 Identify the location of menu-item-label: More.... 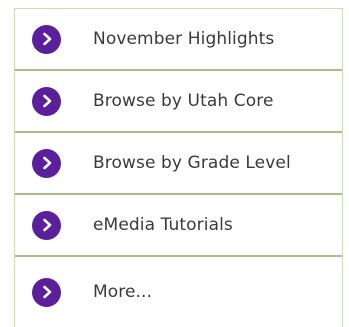
(123, 292).